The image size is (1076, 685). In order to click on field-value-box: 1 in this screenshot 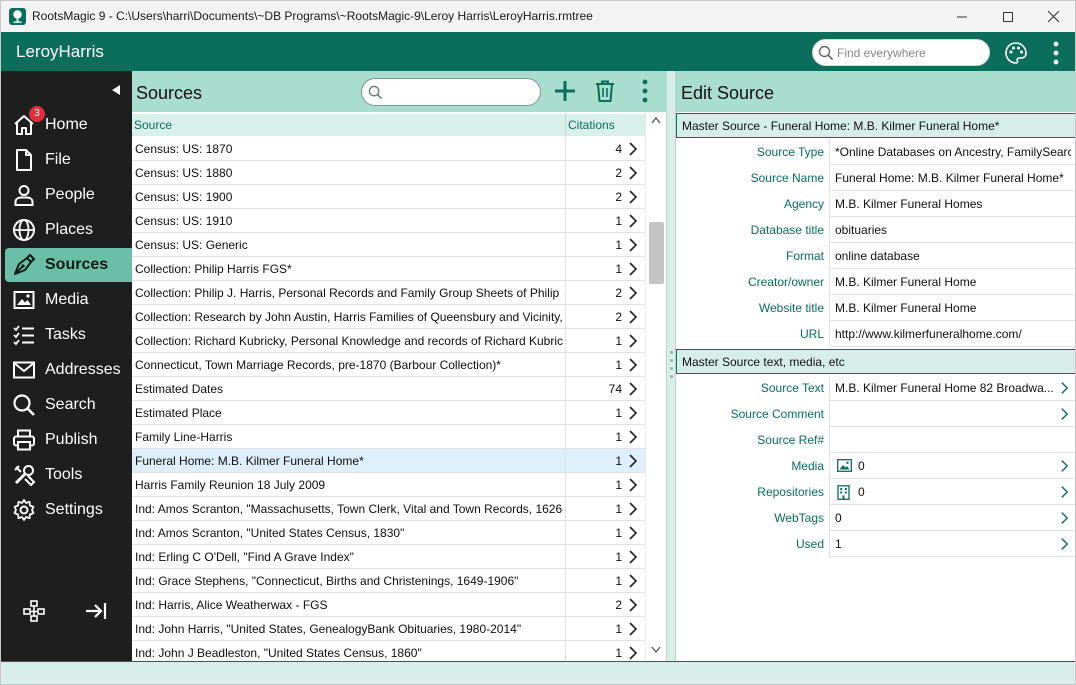, I will do `click(952, 544)`.